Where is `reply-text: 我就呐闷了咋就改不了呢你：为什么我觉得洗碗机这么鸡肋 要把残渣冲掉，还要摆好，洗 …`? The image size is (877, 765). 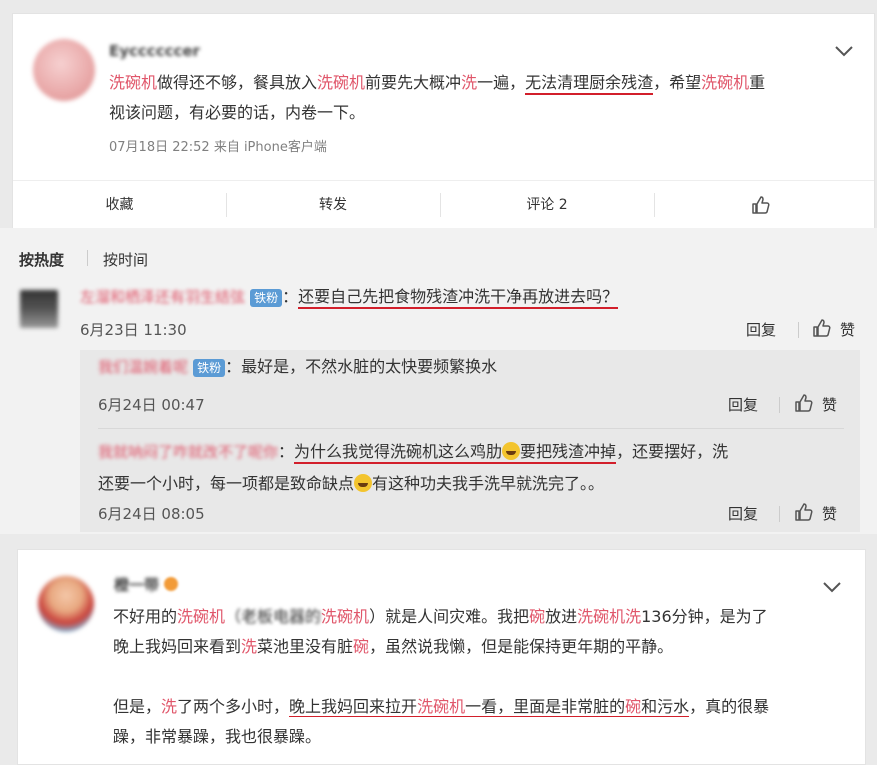
reply-text: 我就呐闷了咋就改不了呢你：为什么我觉得洗碗机这么鸡肋 要把残渣冲掉，还要摆好，洗 … is located at coordinates (413, 467).